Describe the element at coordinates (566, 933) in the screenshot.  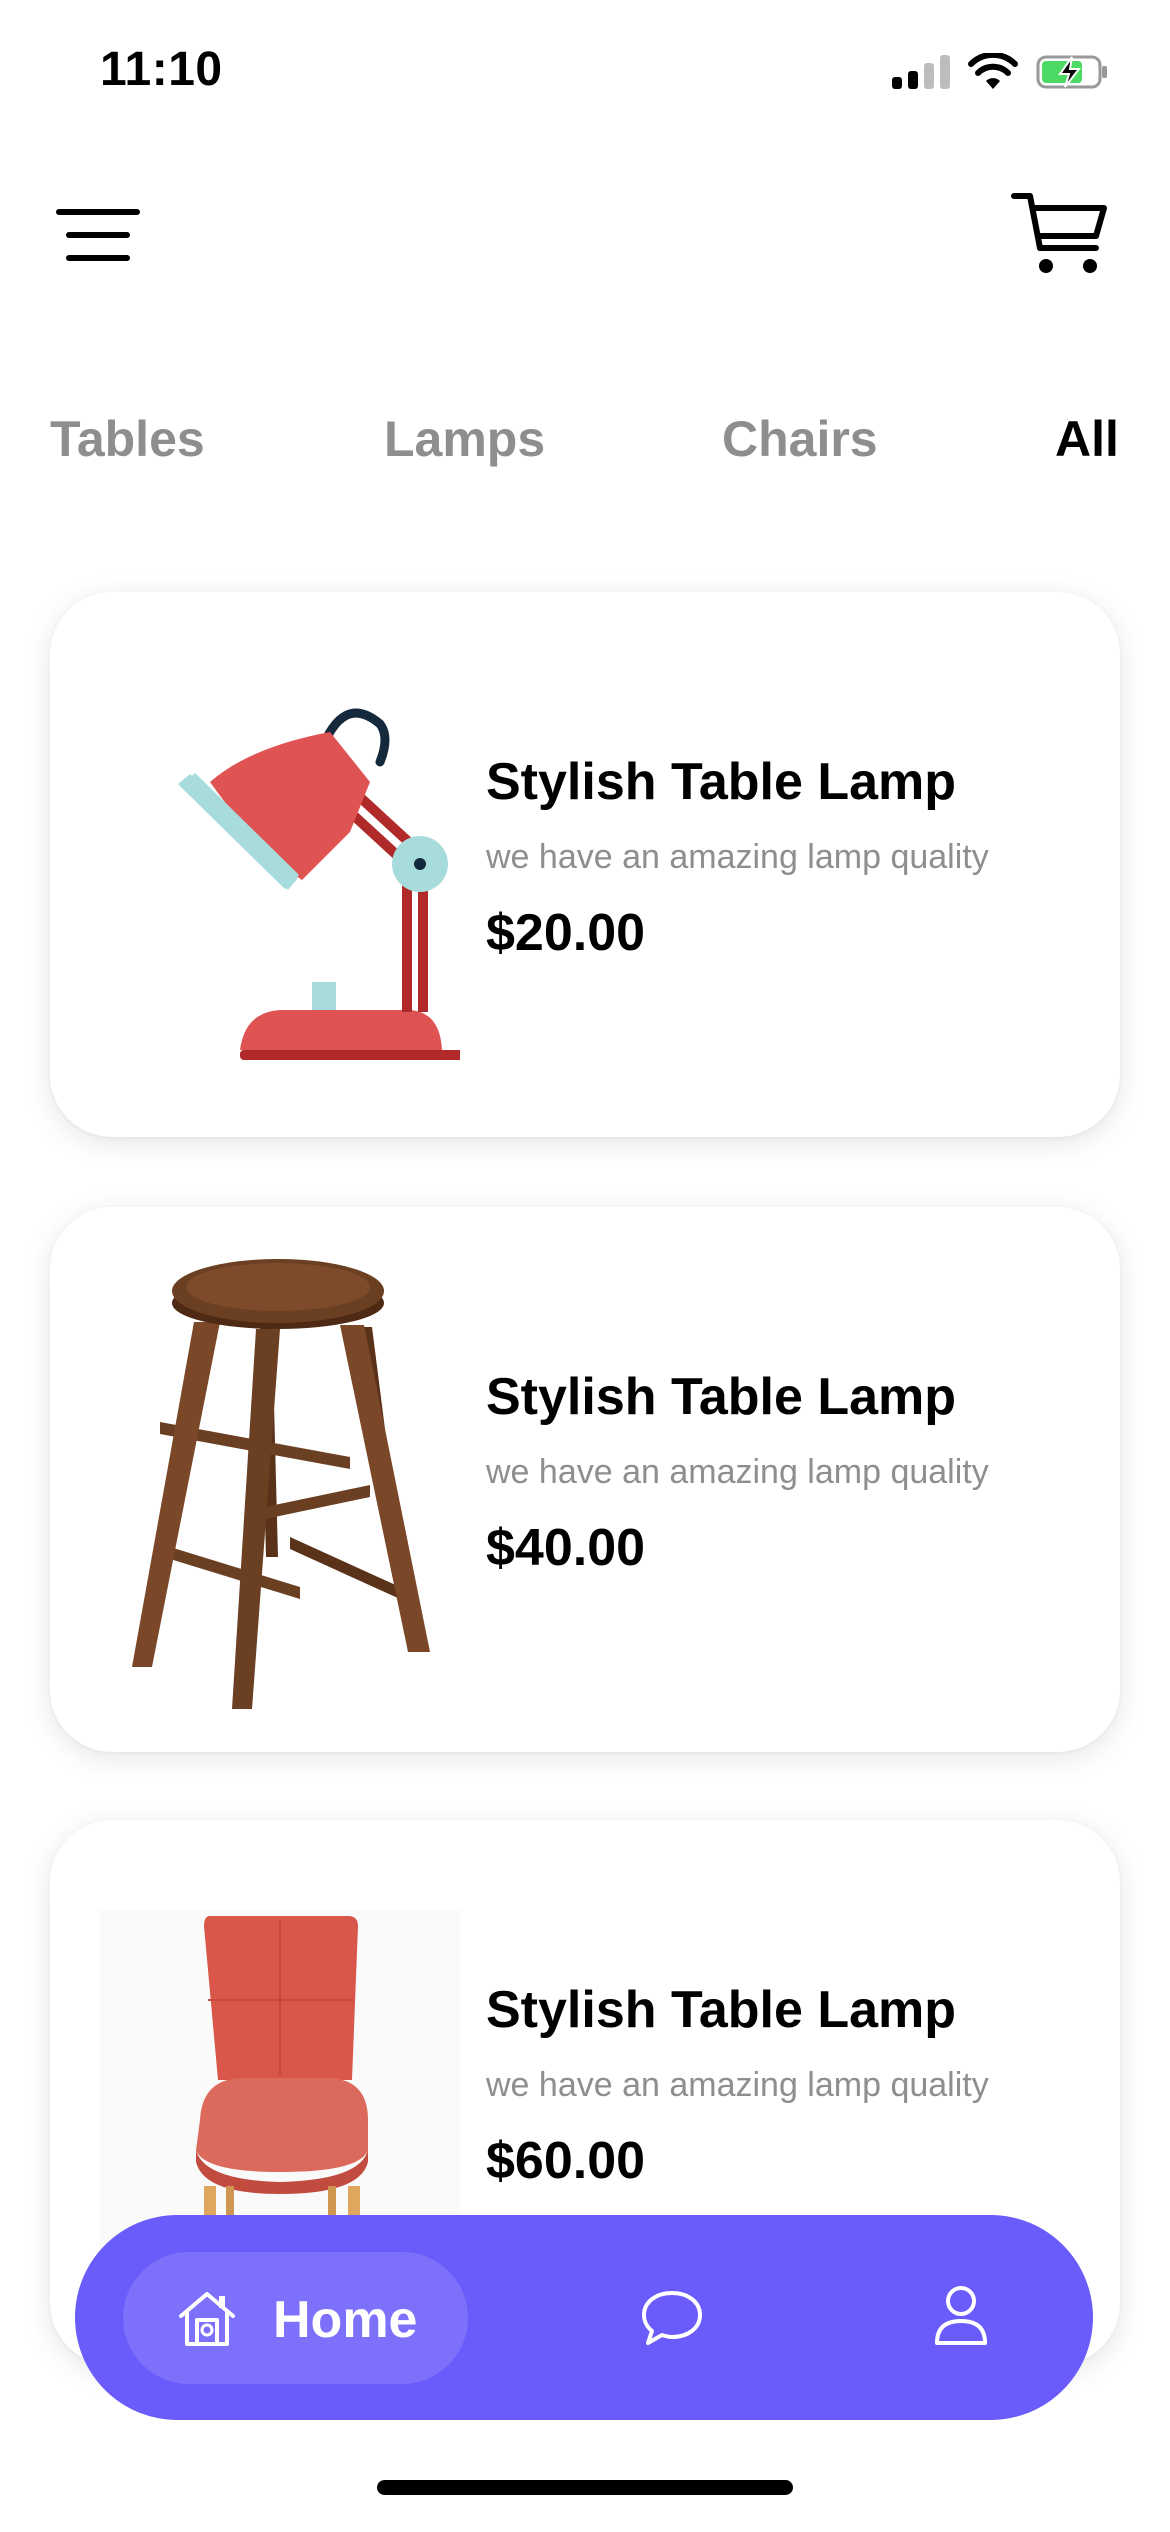
I see `product-price: $20.00` at that location.